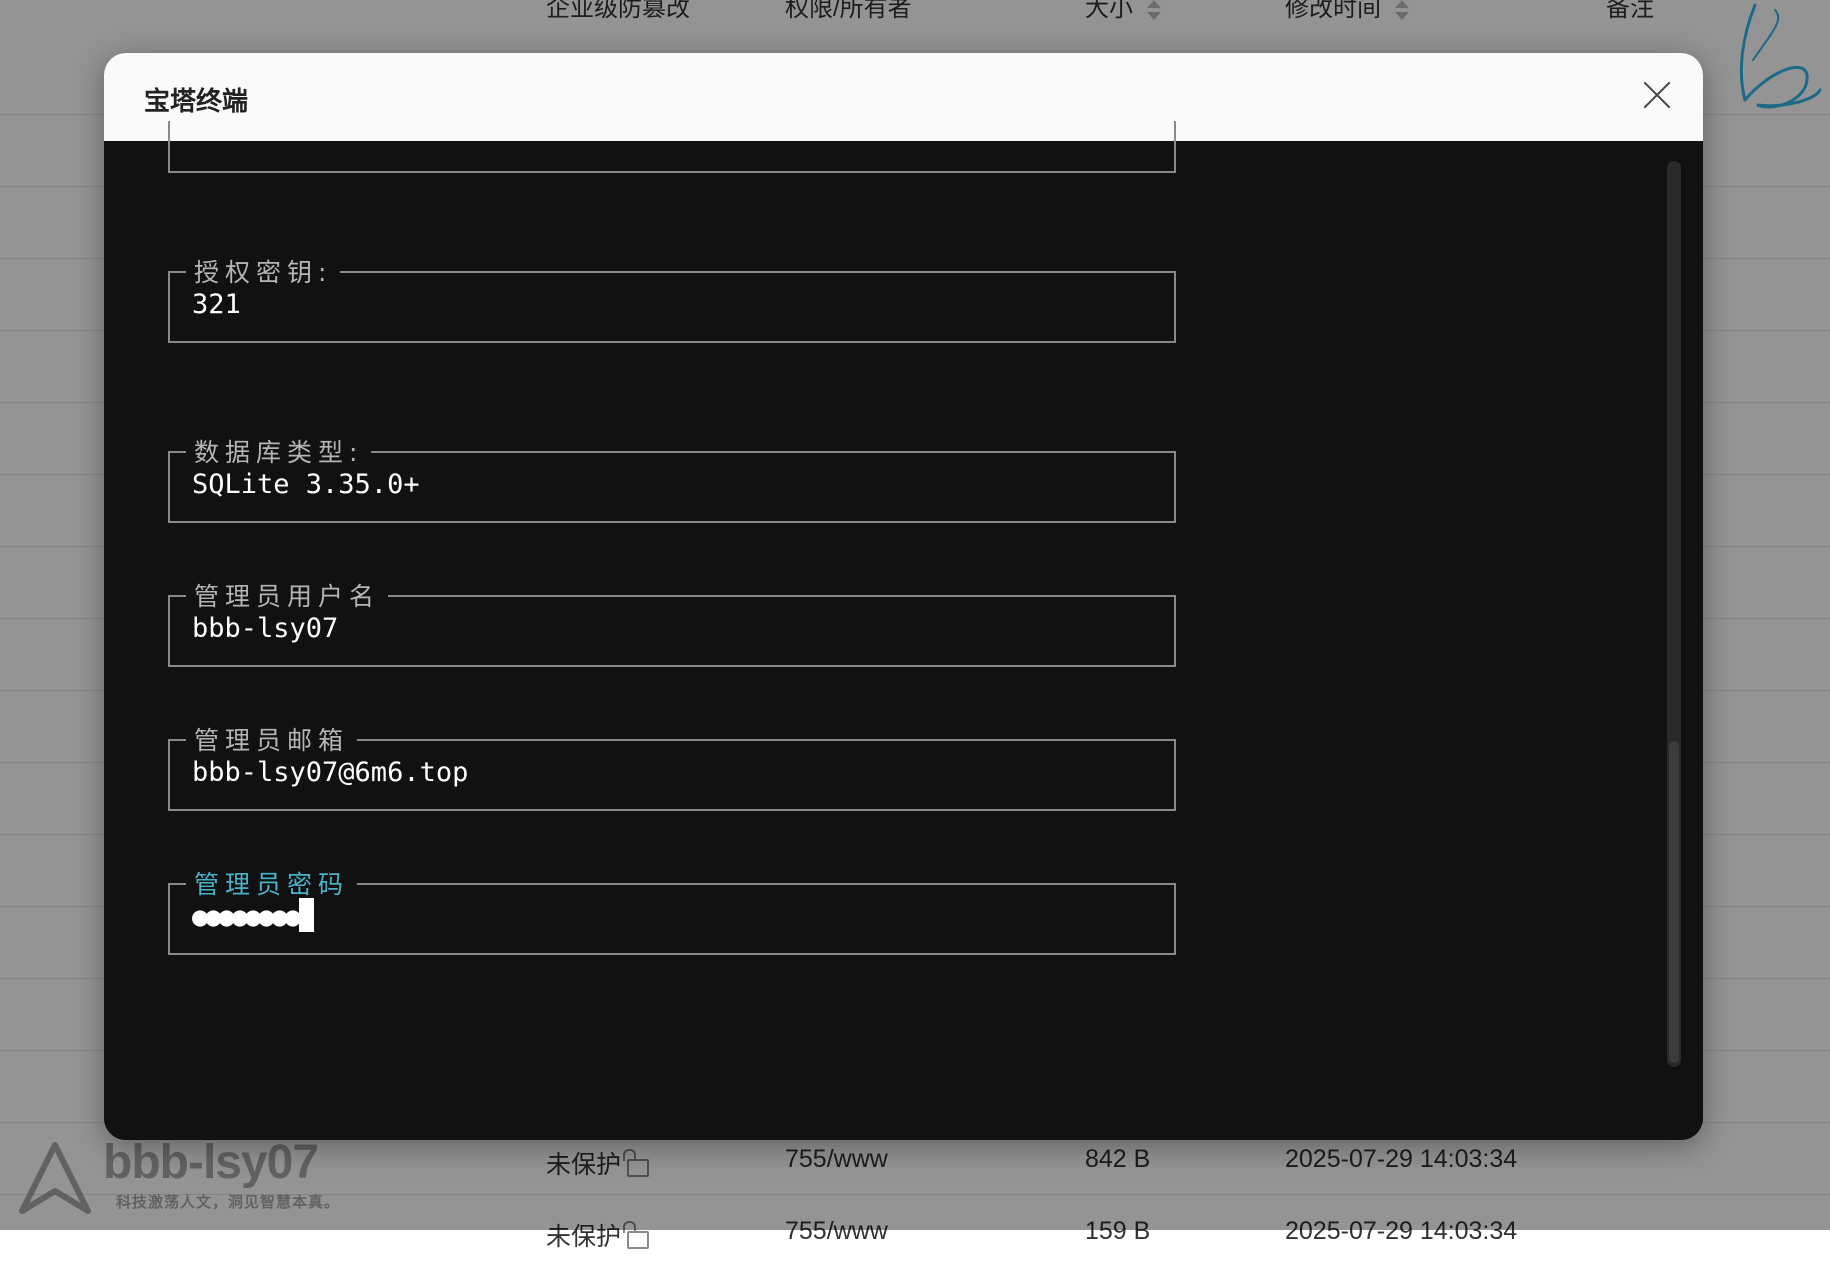  I want to click on text-cursor, so click(307, 915).